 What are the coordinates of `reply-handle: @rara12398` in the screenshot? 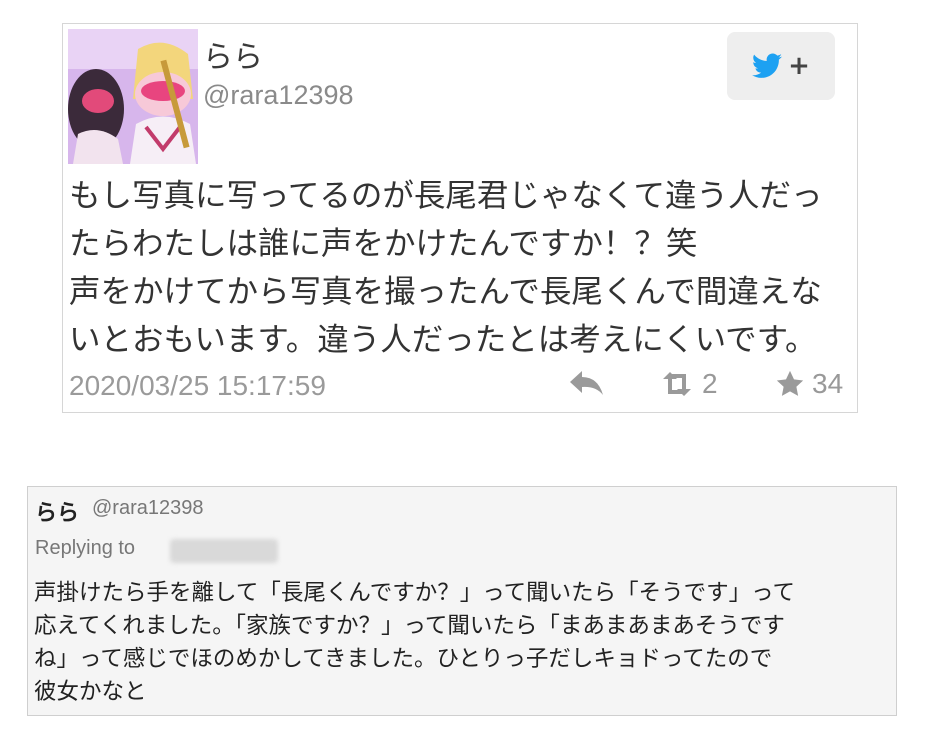 It's located at (147, 508).